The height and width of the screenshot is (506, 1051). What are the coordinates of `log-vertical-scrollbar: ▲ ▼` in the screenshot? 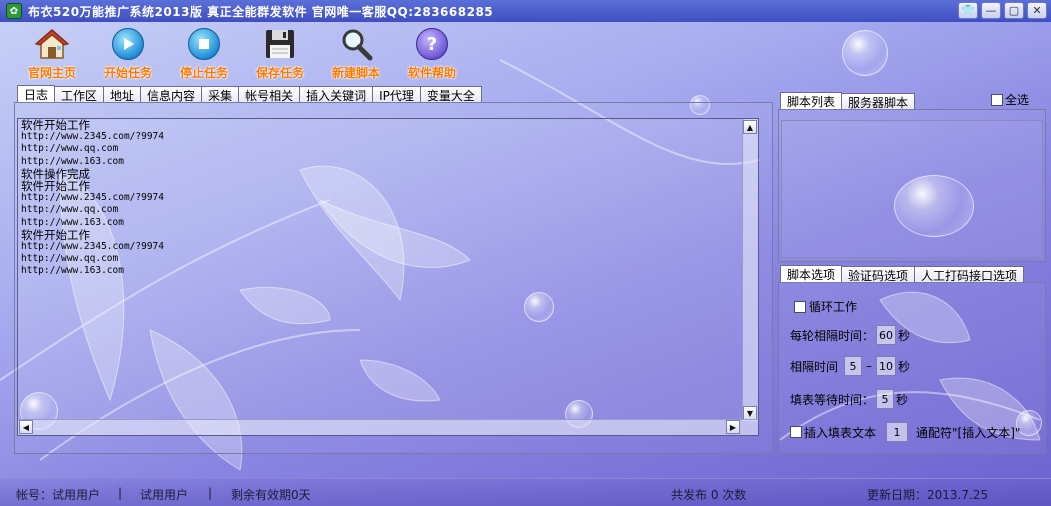 It's located at (750, 270).